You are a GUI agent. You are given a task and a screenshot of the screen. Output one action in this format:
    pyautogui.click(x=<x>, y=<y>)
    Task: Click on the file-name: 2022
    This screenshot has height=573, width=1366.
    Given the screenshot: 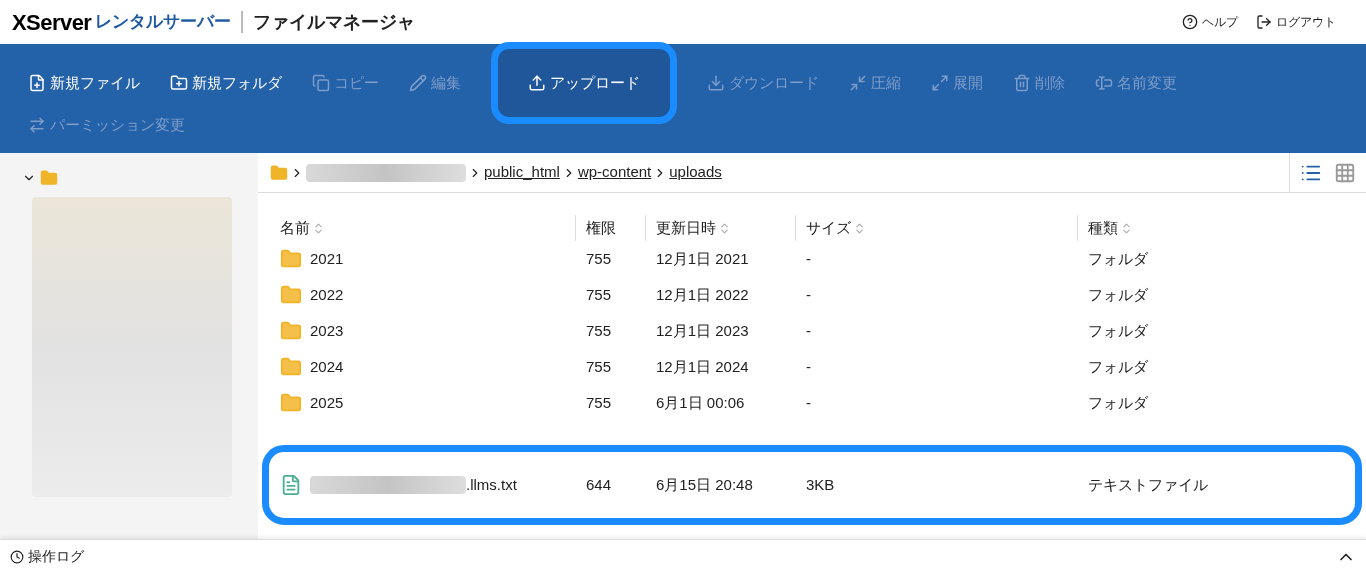 What is the action you would take?
    pyautogui.click(x=327, y=294)
    